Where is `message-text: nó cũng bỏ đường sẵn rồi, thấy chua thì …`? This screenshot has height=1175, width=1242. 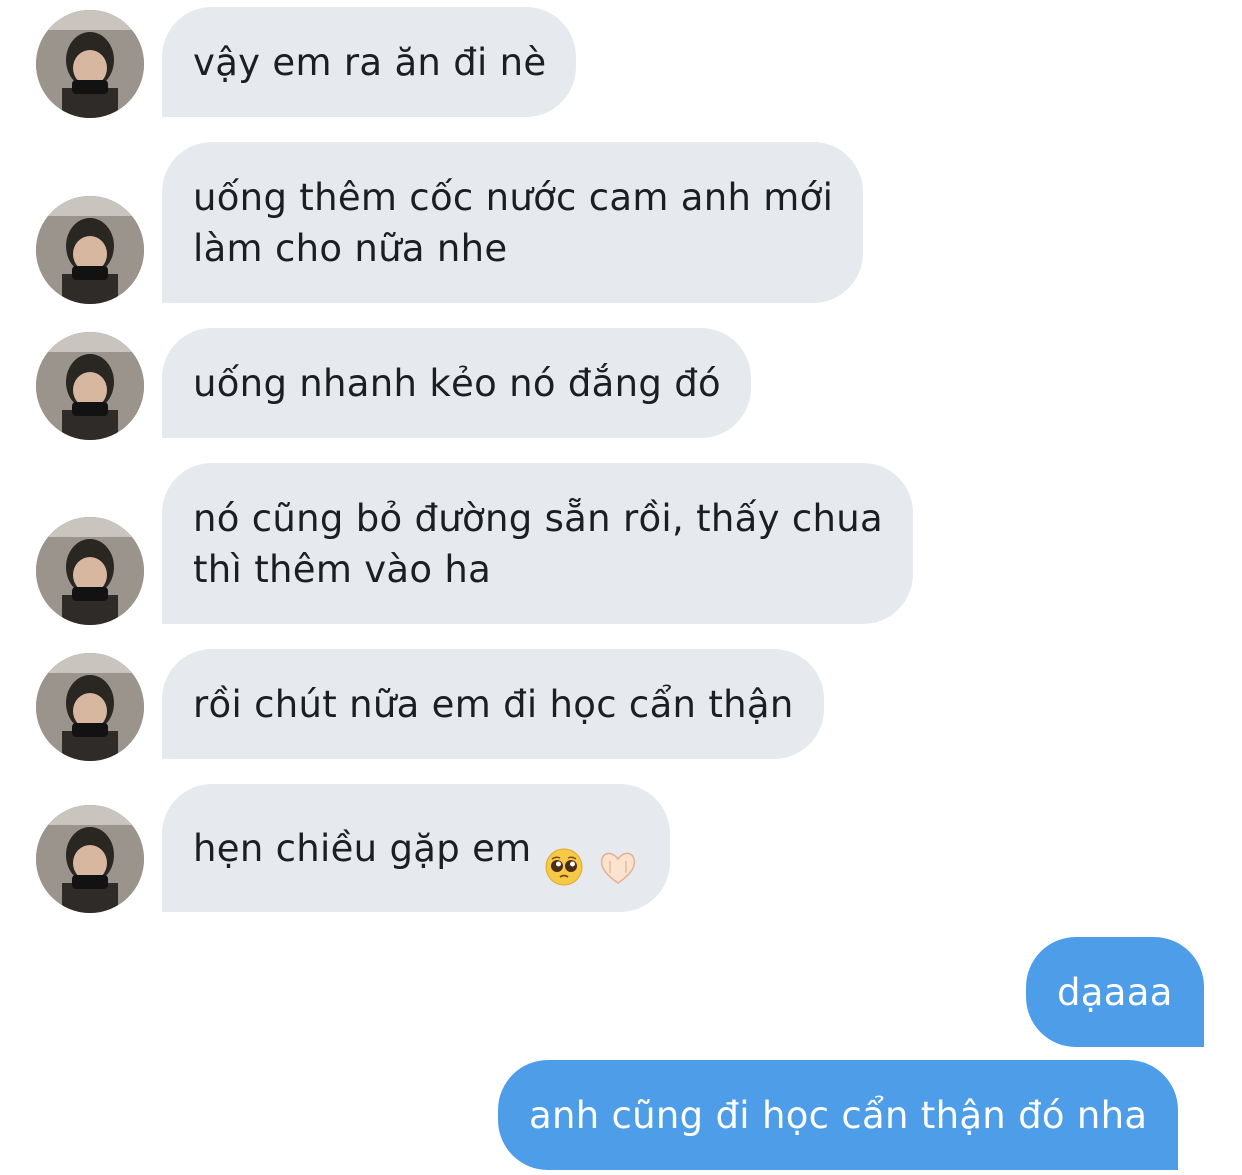
message-text: nó cũng bỏ đường sẵn rồi, thấy chua thì … is located at coordinates (538, 543).